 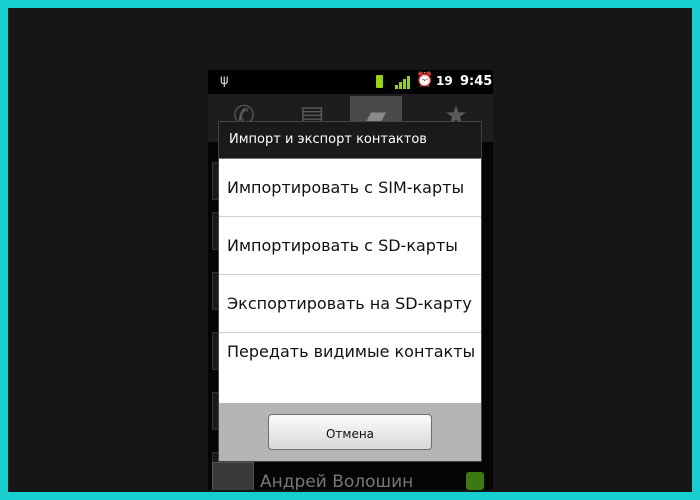 I want to click on dialog-title: Импорт и экспорт контактов, so click(x=350, y=140).